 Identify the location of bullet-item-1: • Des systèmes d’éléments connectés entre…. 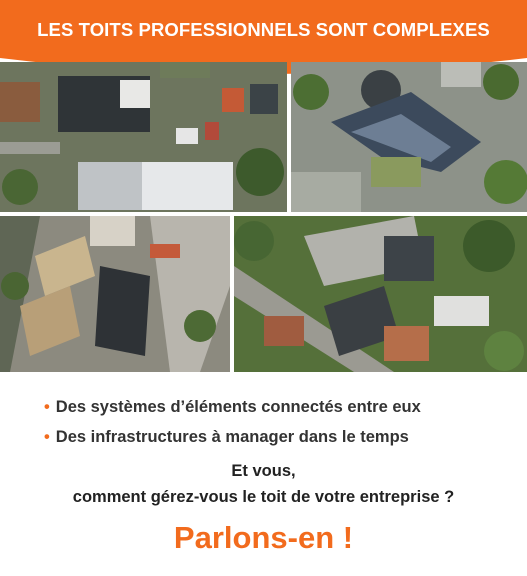
(232, 407).